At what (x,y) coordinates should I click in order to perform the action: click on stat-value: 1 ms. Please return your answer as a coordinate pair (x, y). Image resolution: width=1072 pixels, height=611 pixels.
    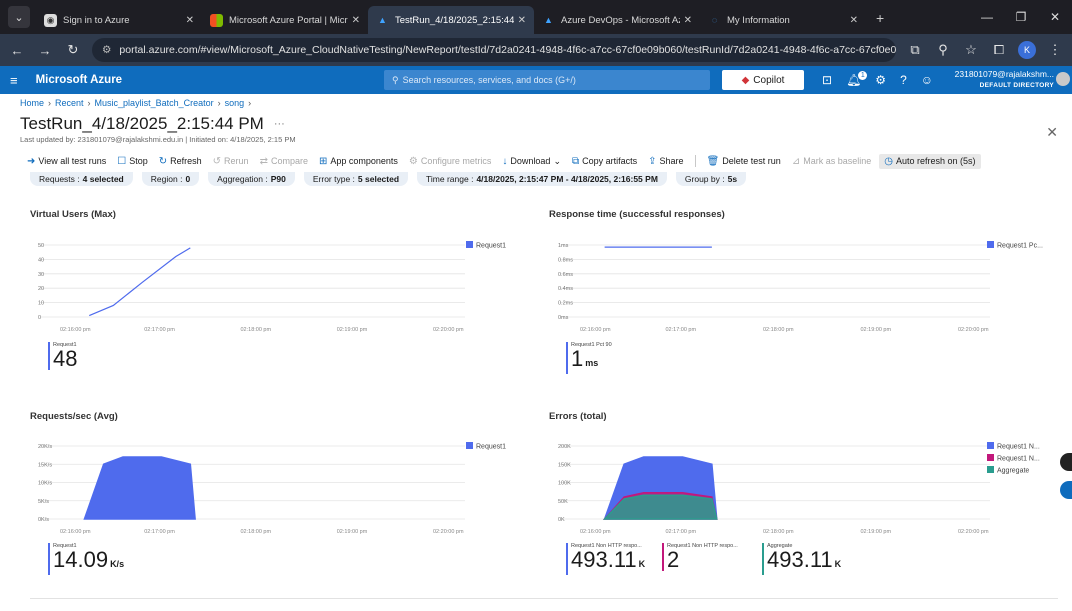
    Looking at the image, I should click on (585, 358).